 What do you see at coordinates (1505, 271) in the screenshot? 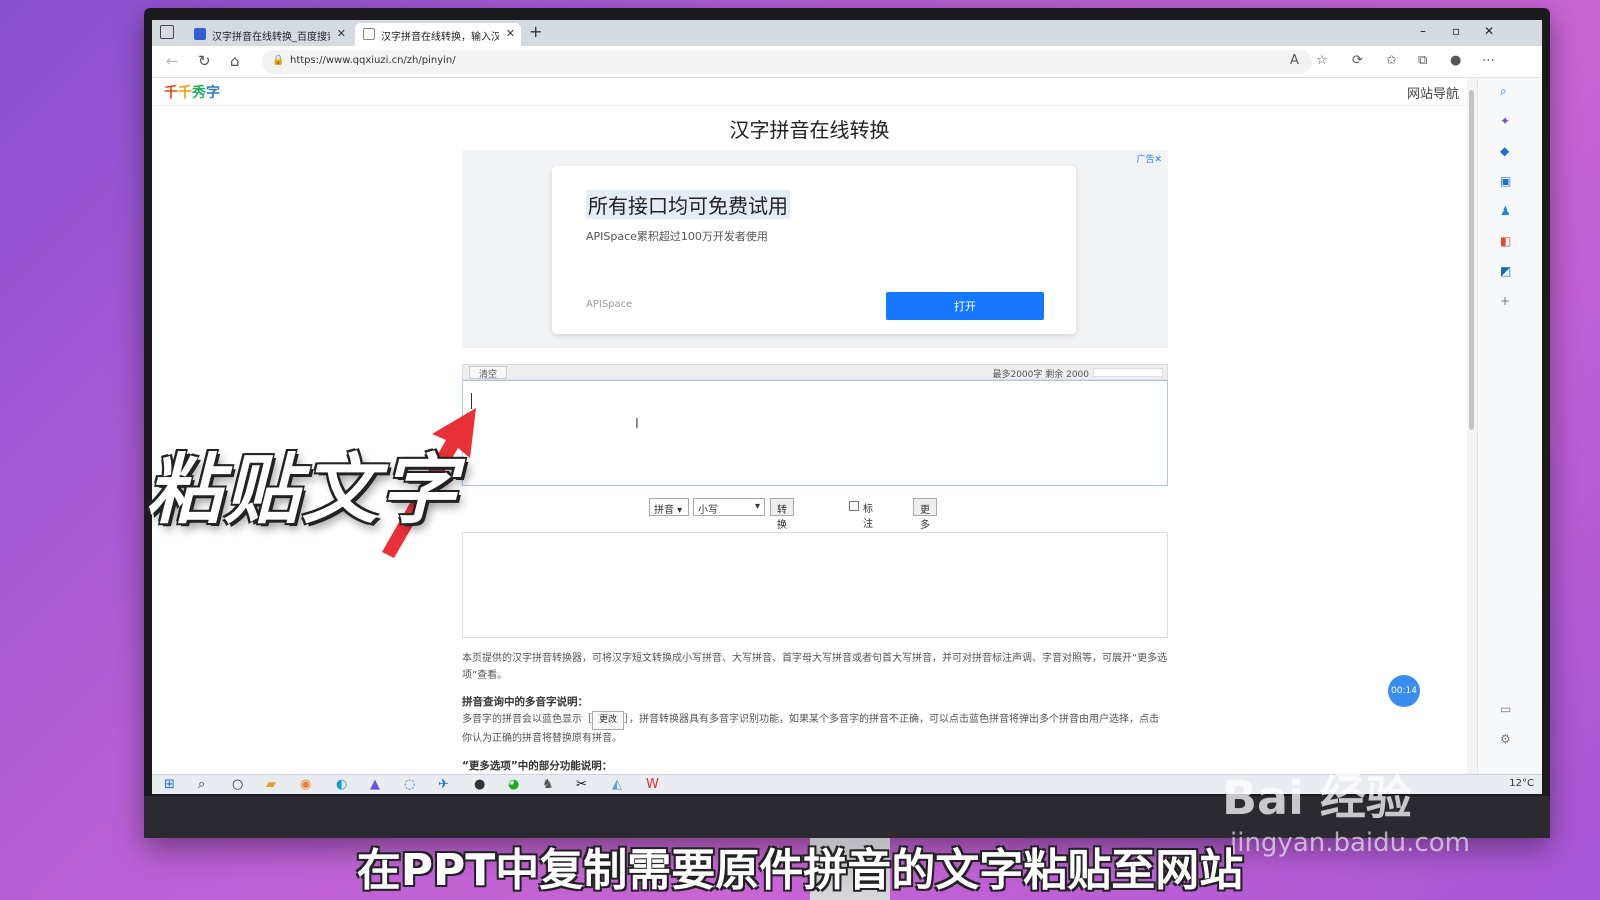
I see `outlook-icon: ◩` at bounding box center [1505, 271].